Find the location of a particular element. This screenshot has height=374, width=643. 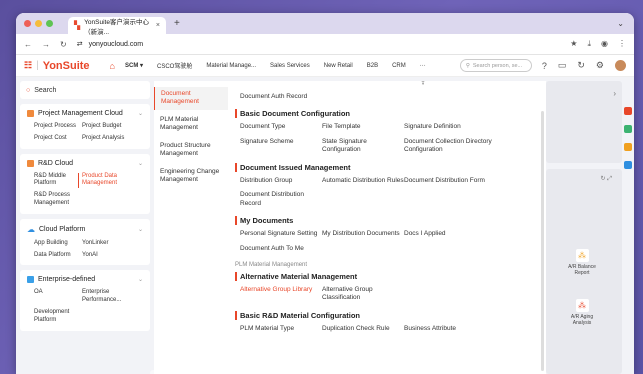

menu-link: Document Auth To Me is located at coordinates (281, 249).